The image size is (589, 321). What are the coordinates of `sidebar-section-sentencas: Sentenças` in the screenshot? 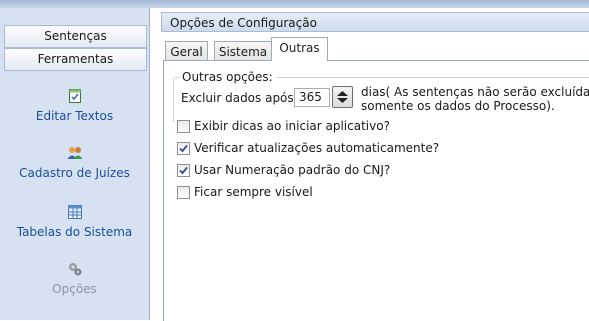 It's located at (75, 36).